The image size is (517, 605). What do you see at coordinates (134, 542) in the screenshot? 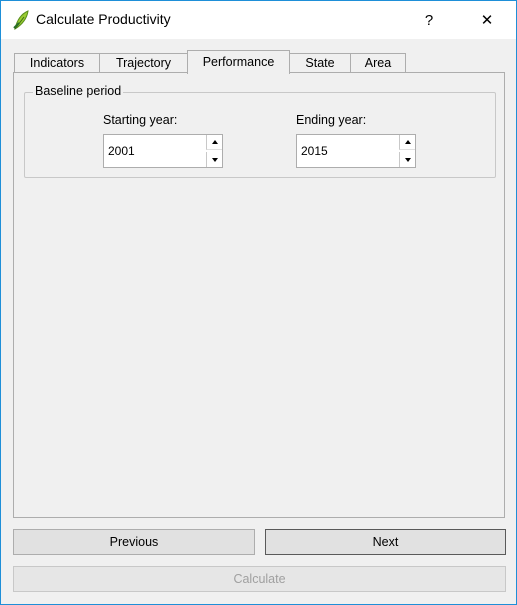
I see `previous-button: Previous` at bounding box center [134, 542].